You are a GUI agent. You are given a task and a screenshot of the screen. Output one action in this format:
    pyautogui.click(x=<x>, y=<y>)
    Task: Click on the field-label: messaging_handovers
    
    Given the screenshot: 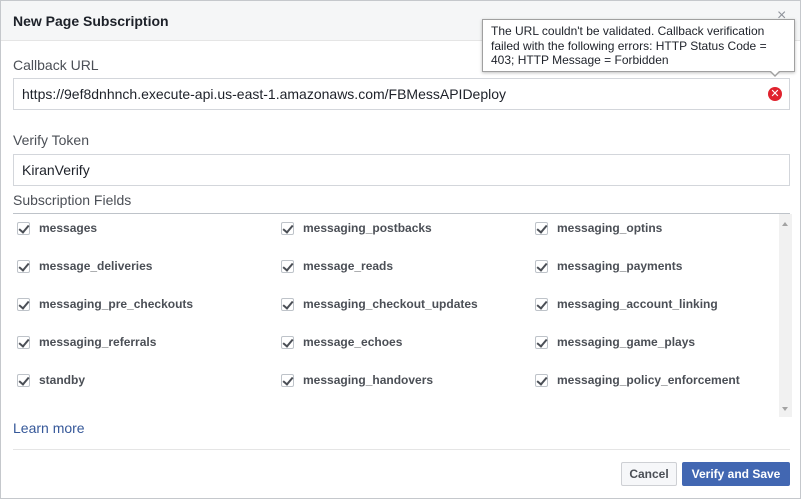 What is the action you would take?
    pyautogui.click(x=368, y=380)
    